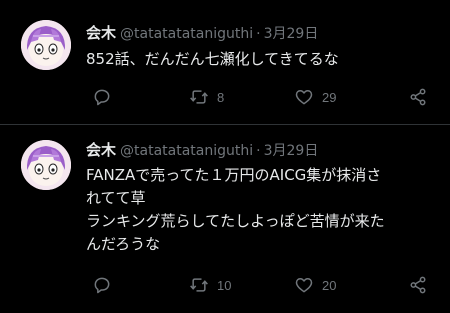 Image resolution: width=450 pixels, height=313 pixels. Describe the element at coordinates (261, 285) in the screenshot. I see `tweet-actions: 10 20` at that location.